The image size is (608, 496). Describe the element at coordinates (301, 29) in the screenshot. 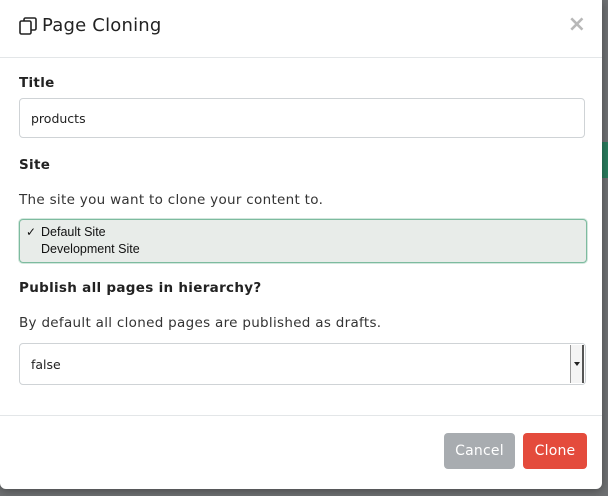

I see `dialog-header: Page Cloning ×` at that location.